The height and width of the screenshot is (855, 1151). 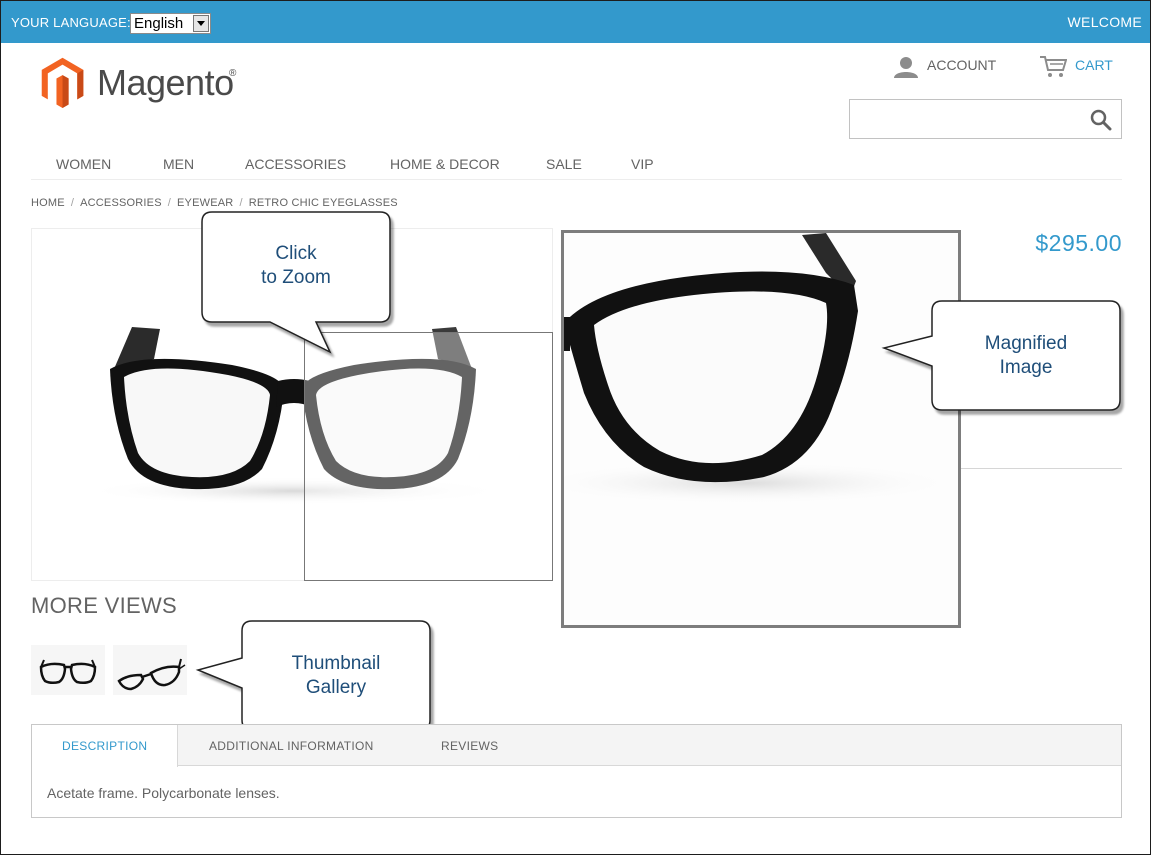 I want to click on tab-reviews: REVIEWS, so click(x=469, y=745).